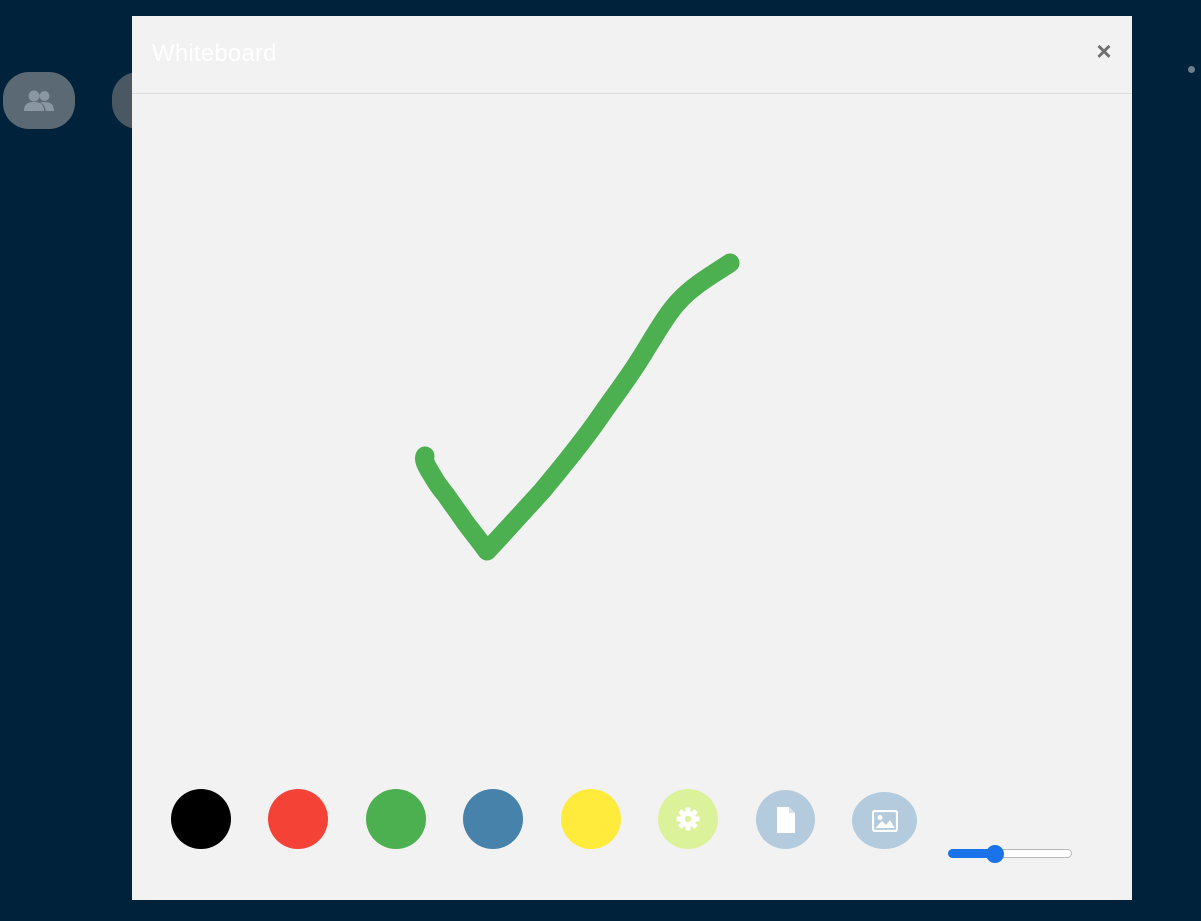  I want to click on document-icon, so click(785, 819).